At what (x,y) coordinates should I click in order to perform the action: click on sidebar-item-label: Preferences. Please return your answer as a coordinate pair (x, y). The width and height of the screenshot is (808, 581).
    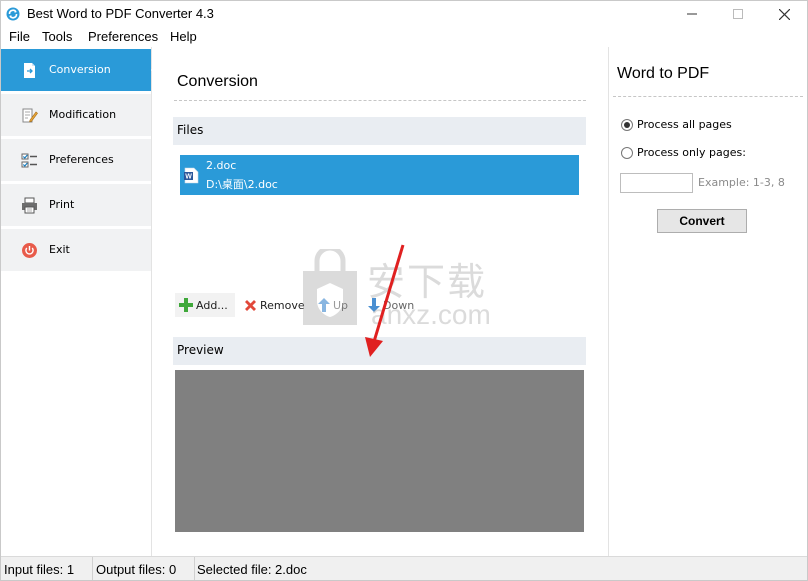
    Looking at the image, I should click on (81, 159).